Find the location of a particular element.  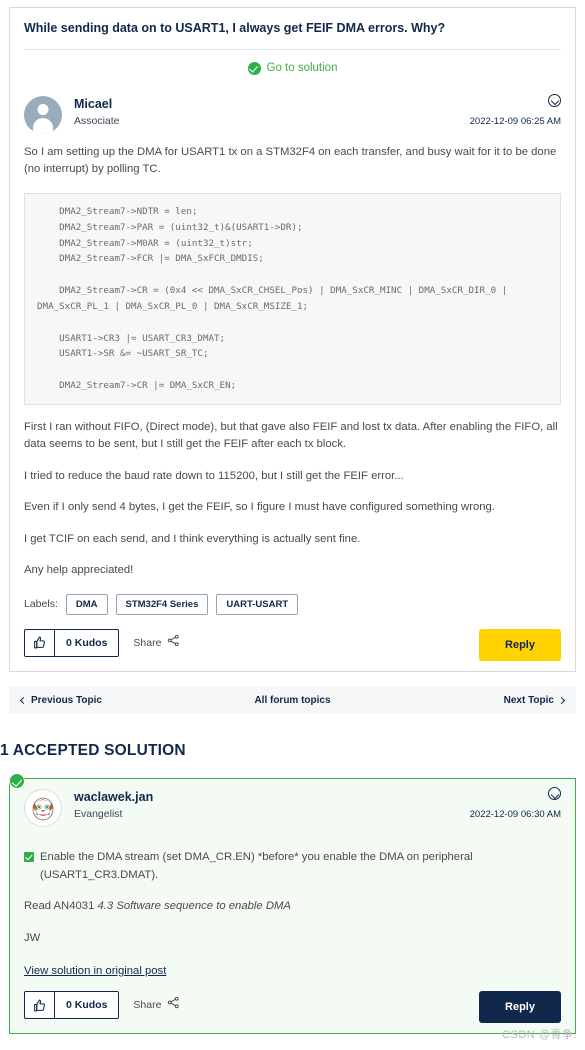

solution-line-2-italic: 4.3 Software sequence to enable DMA is located at coordinates (194, 906).